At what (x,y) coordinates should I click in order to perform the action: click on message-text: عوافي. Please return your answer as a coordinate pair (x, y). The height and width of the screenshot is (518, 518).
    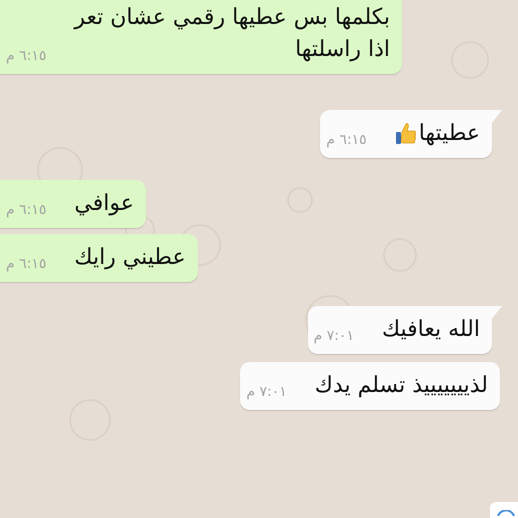
    Looking at the image, I should click on (104, 204).